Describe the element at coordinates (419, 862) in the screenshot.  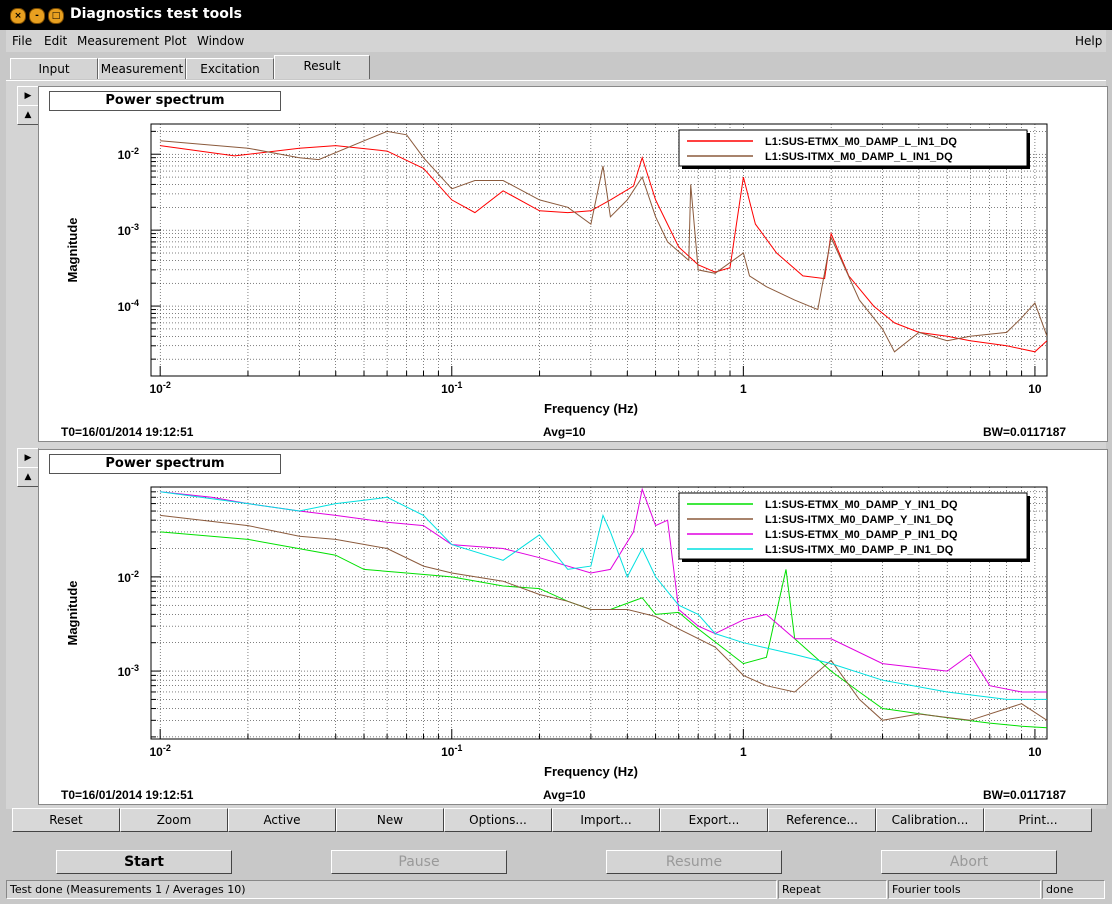
I see `pause-button: Pause` at that location.